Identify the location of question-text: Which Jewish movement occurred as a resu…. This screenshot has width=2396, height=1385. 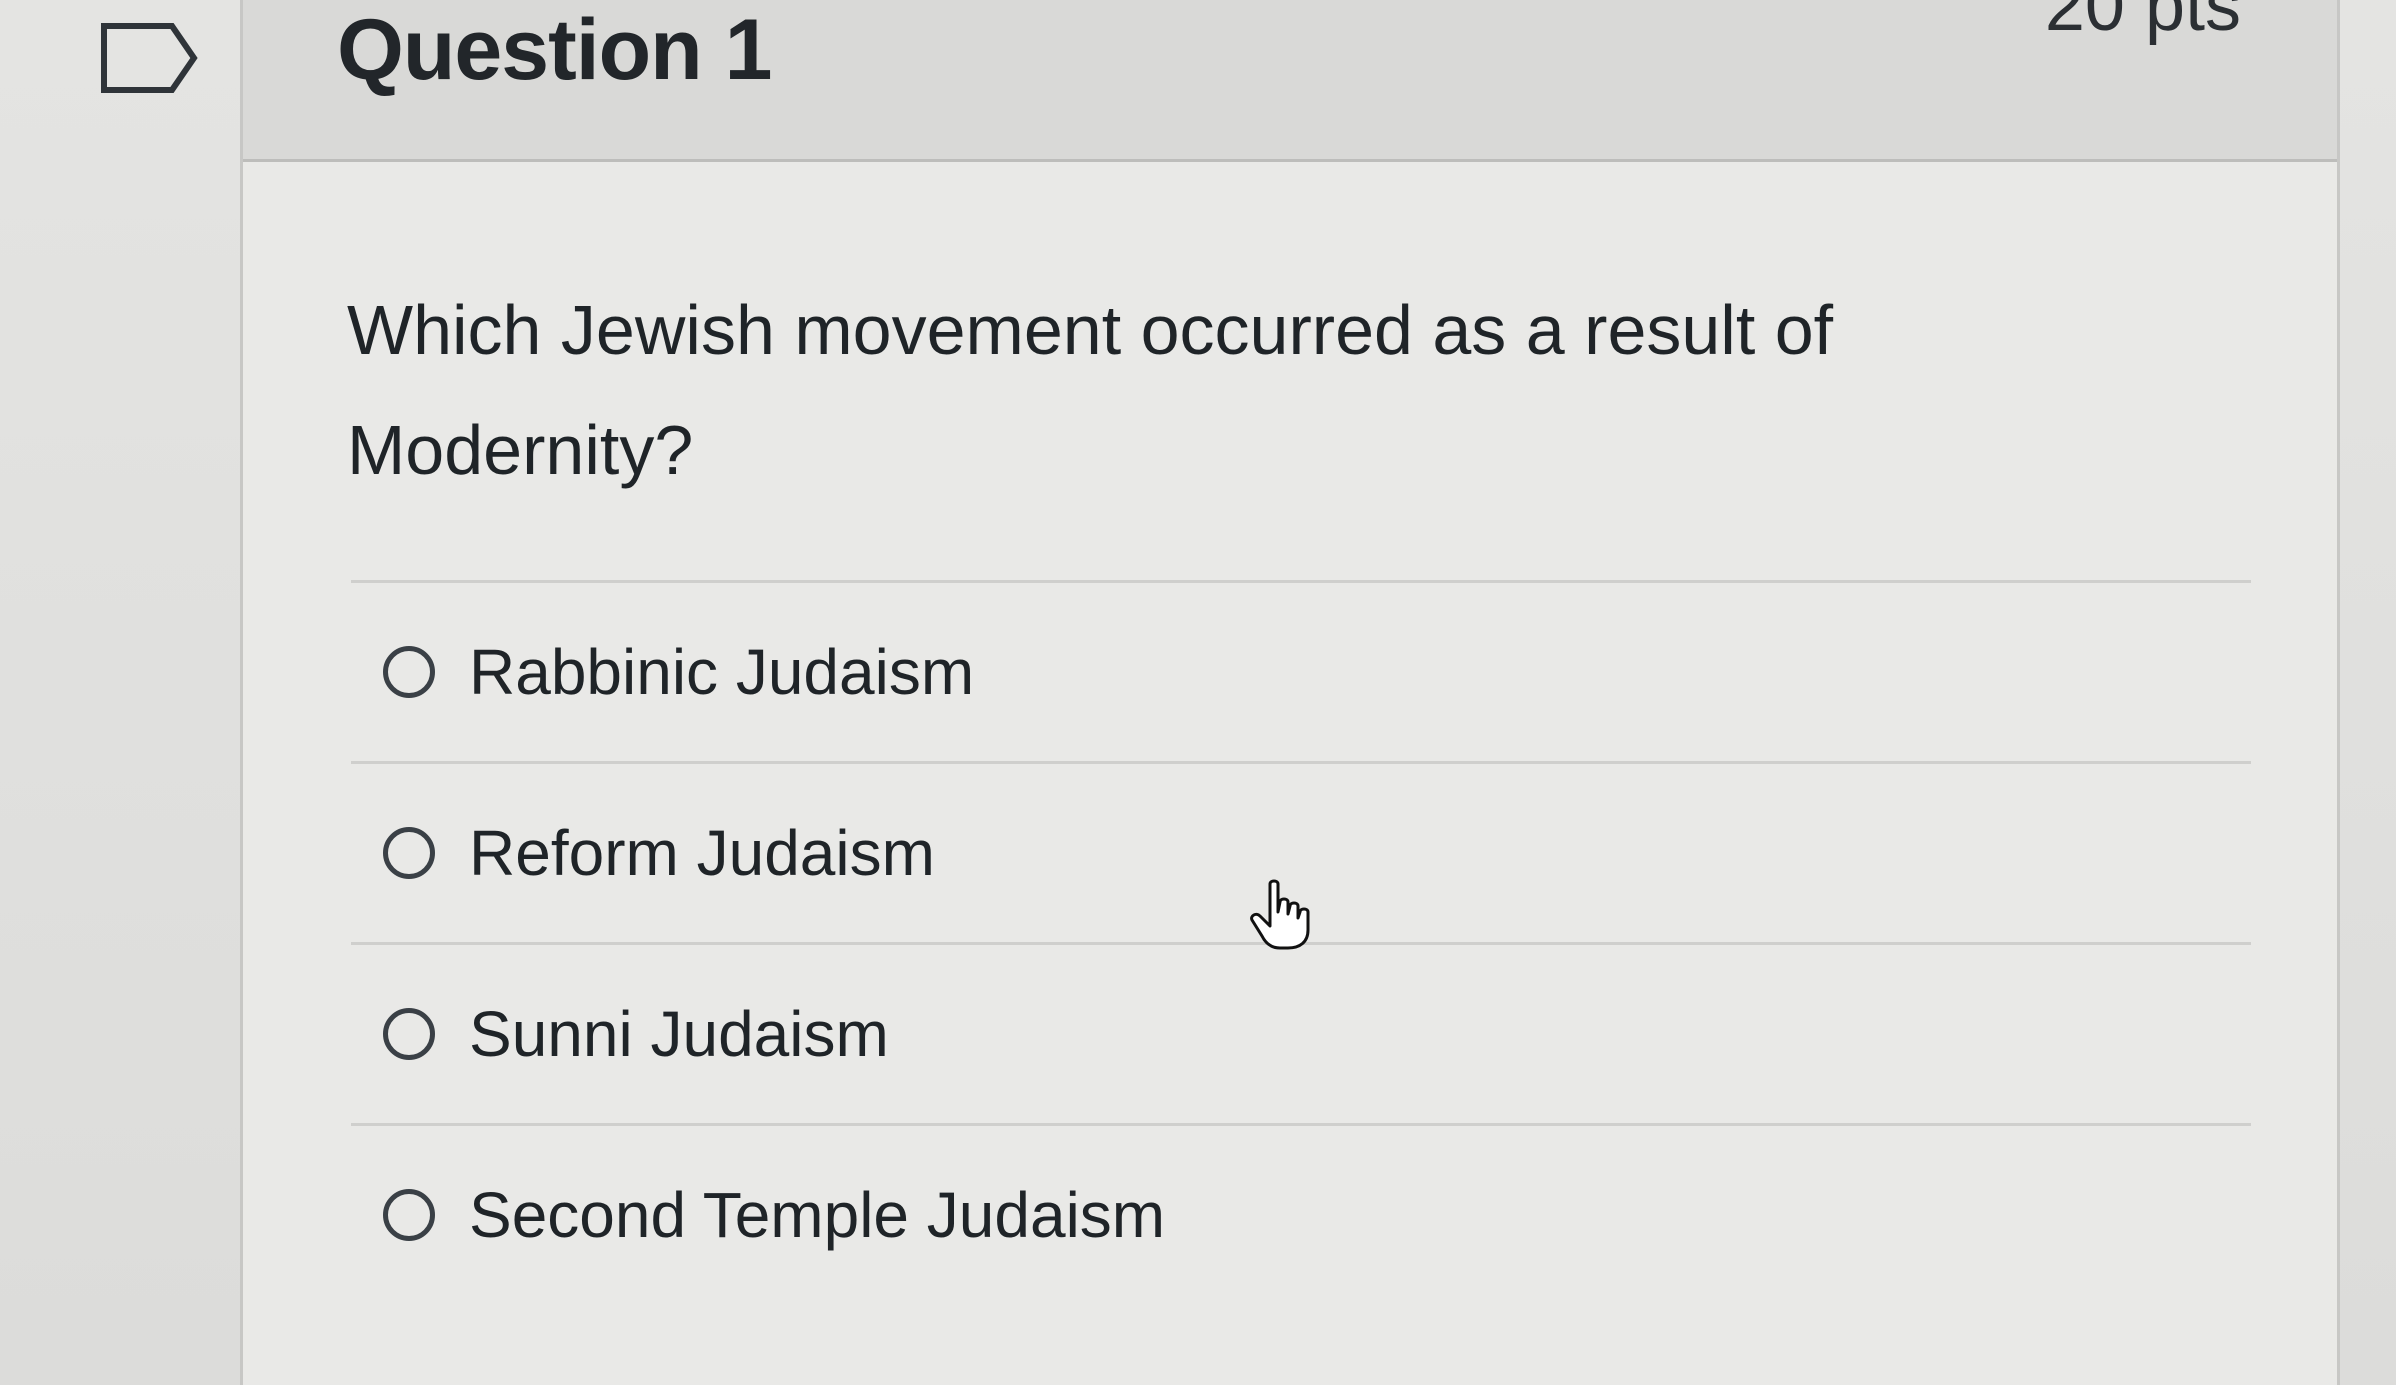
(1090, 390).